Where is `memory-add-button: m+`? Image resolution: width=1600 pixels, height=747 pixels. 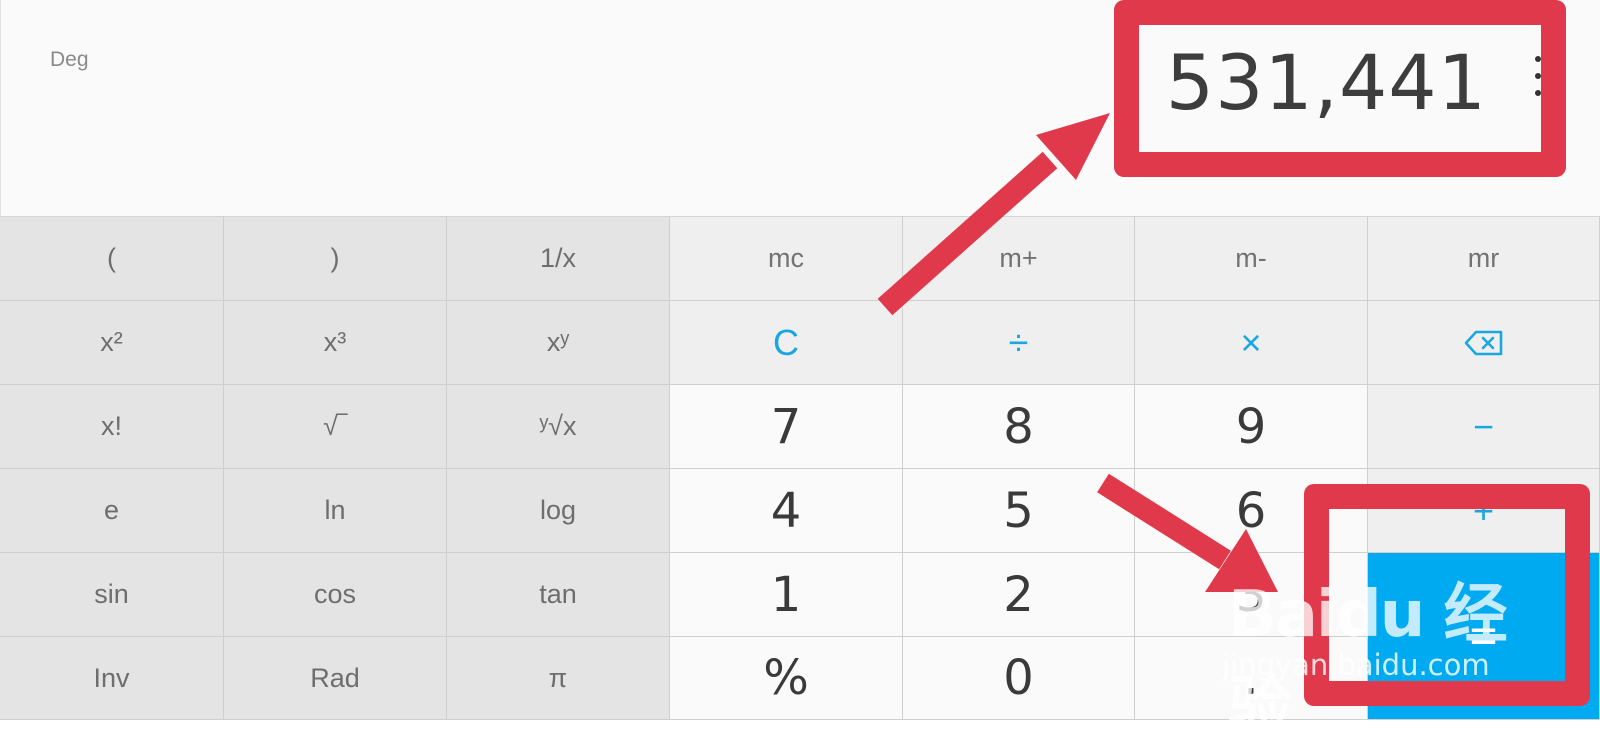 memory-add-button: m+ is located at coordinates (1019, 259).